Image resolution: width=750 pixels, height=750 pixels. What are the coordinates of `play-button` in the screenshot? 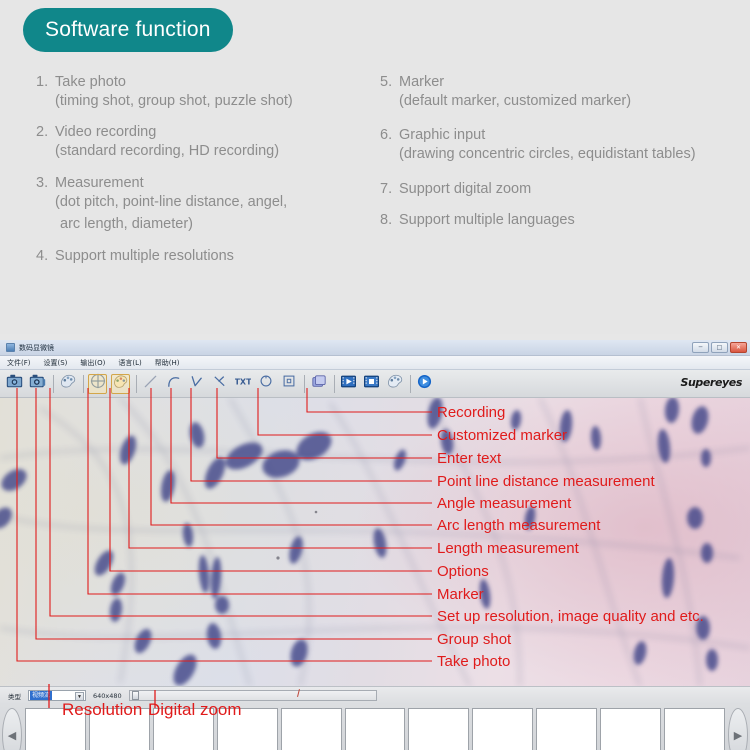 It's located at (424, 384).